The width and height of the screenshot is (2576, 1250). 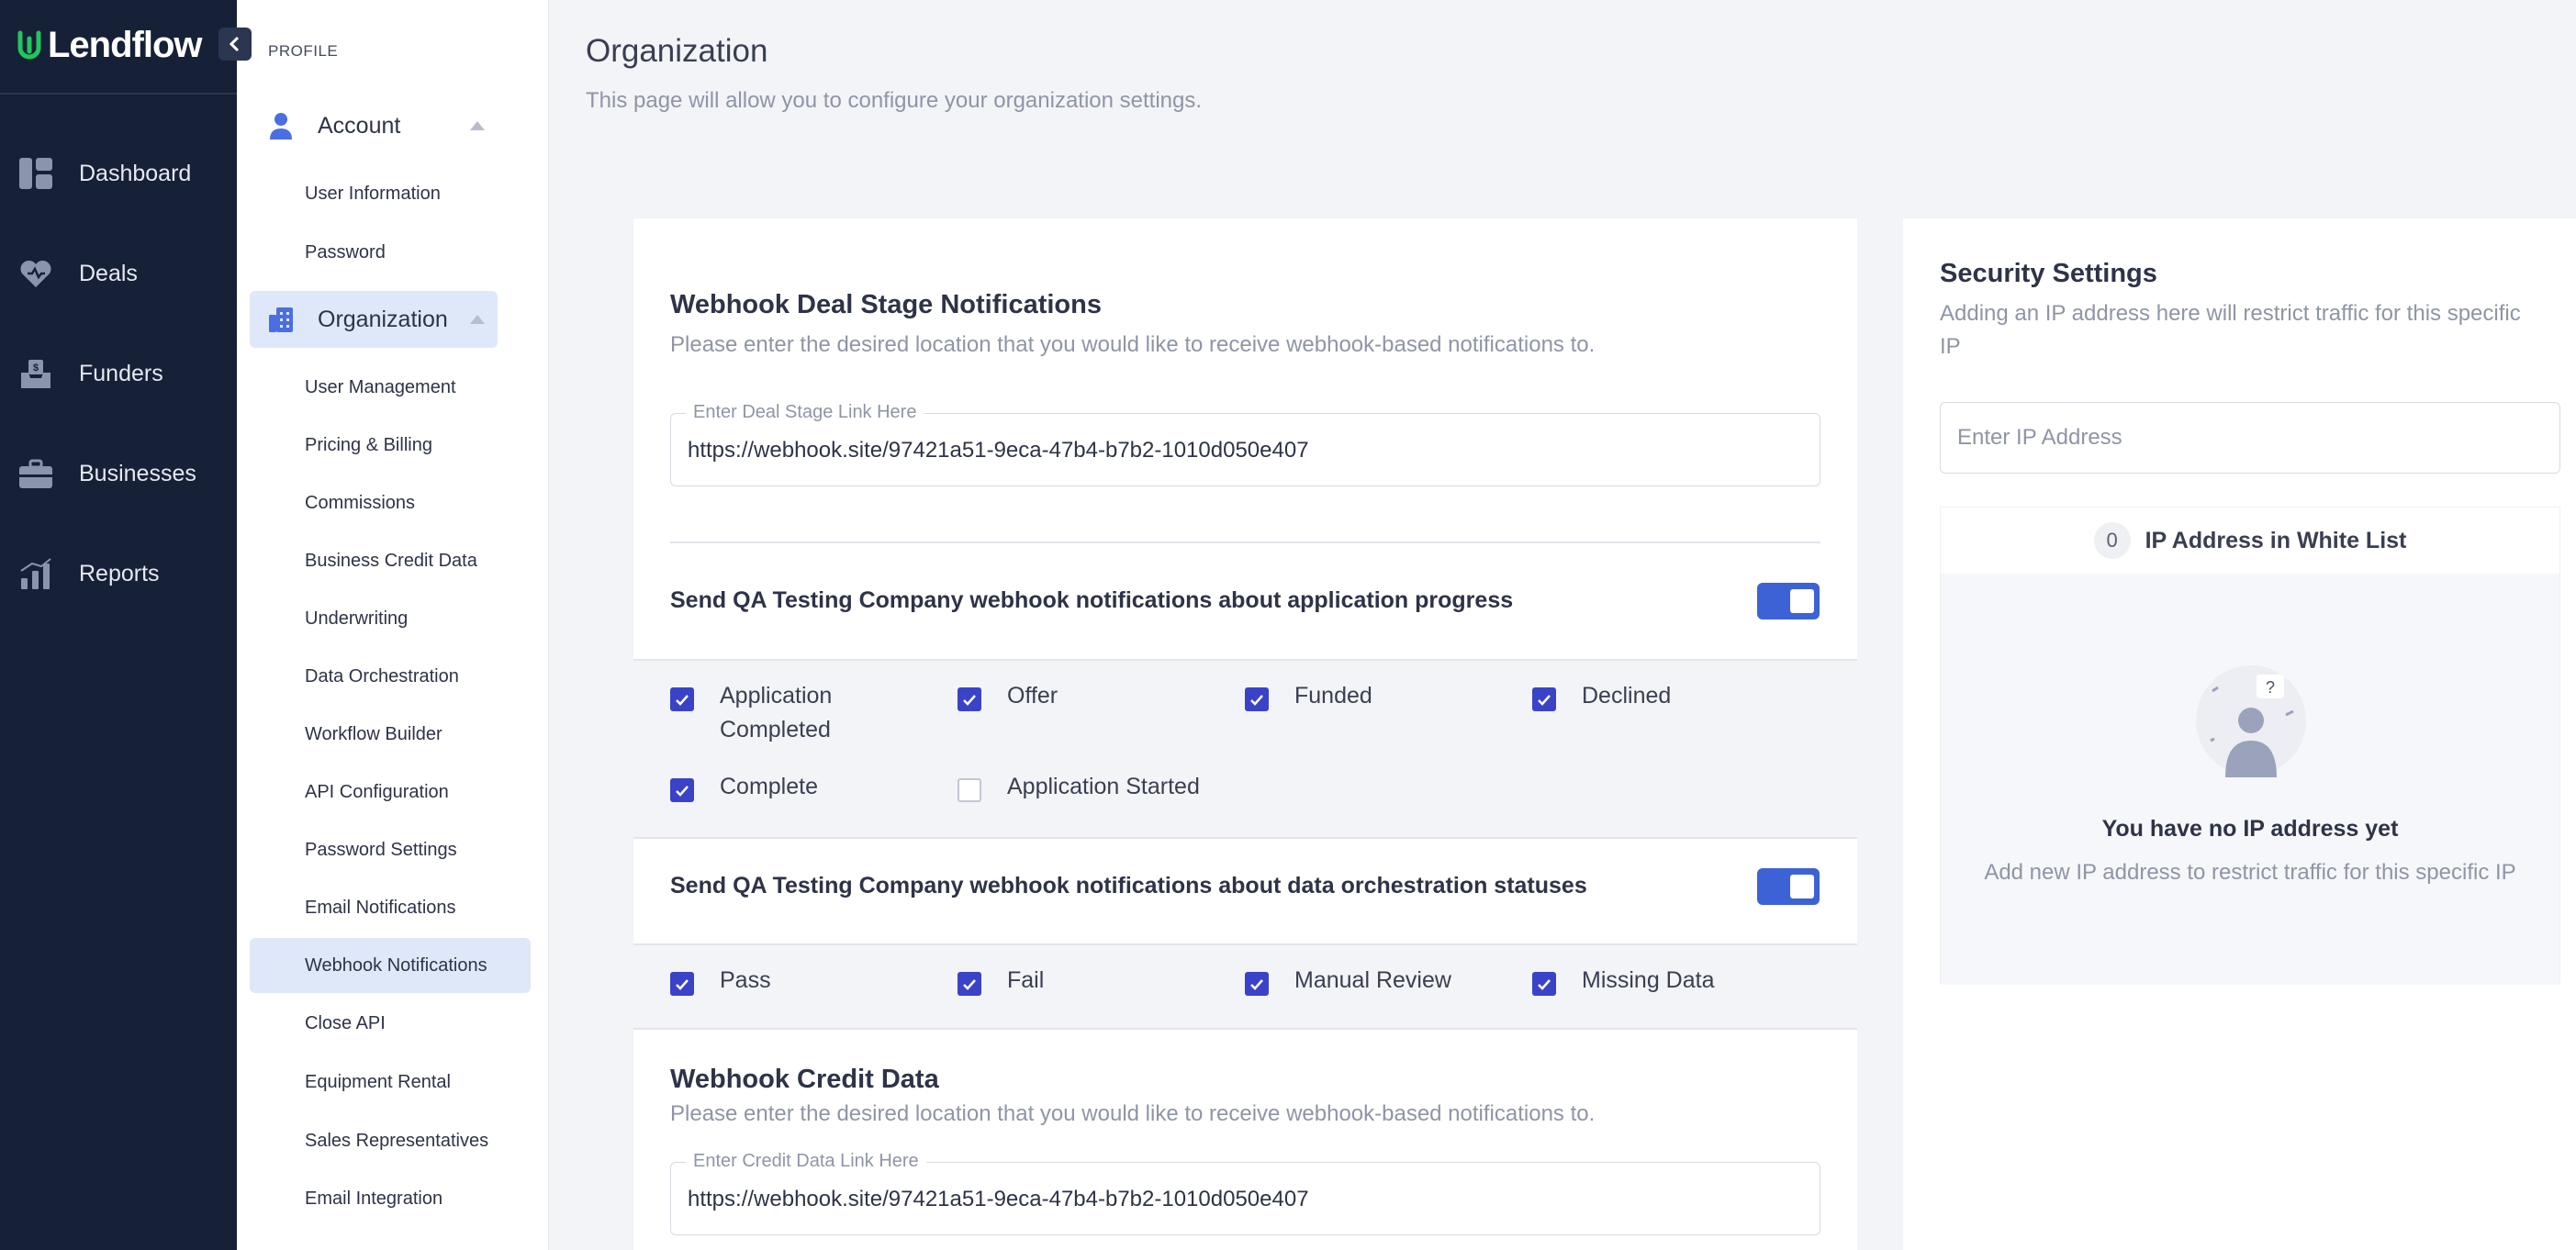 I want to click on nav-label: Reports, so click(x=119, y=573).